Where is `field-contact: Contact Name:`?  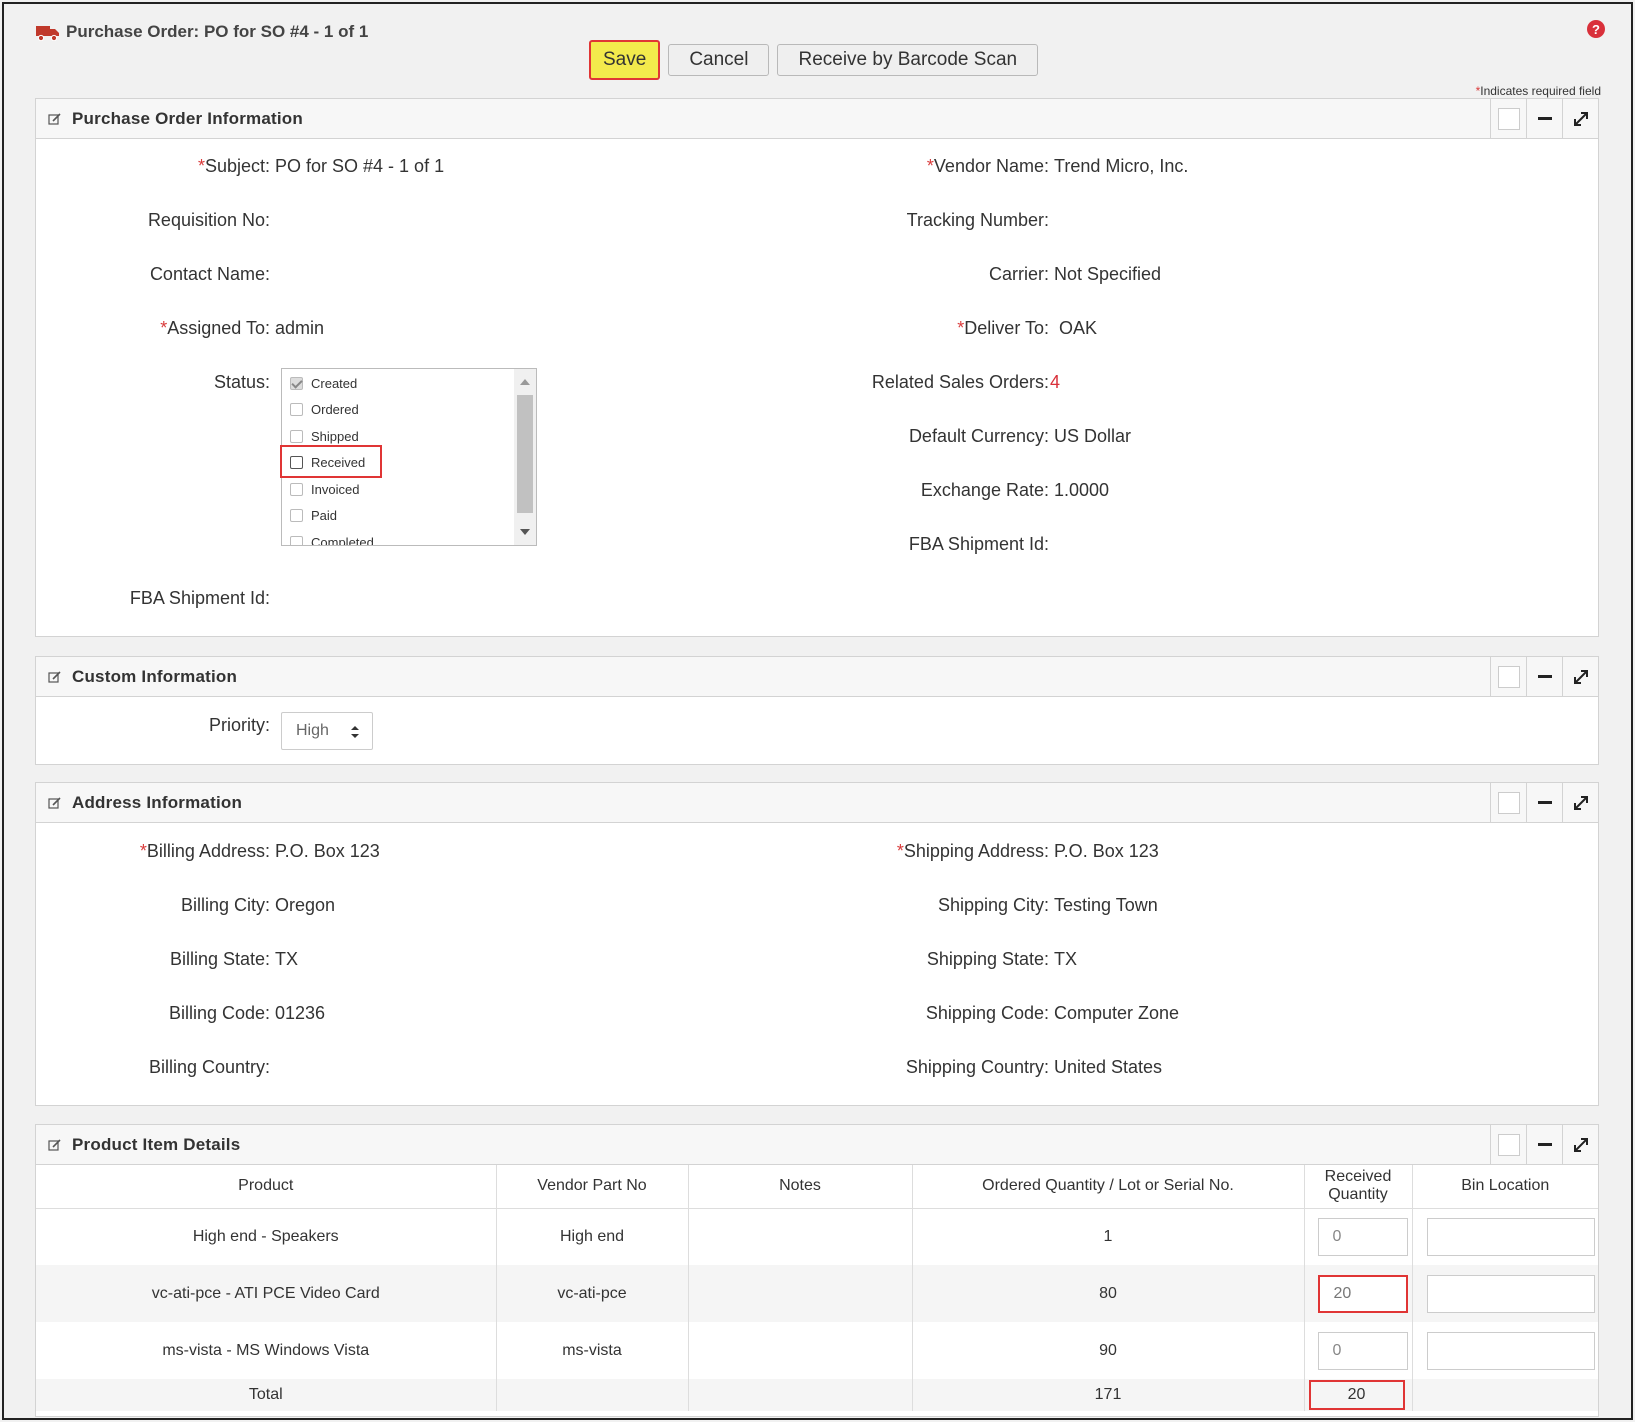 field-contact: Contact Name: is located at coordinates (209, 274).